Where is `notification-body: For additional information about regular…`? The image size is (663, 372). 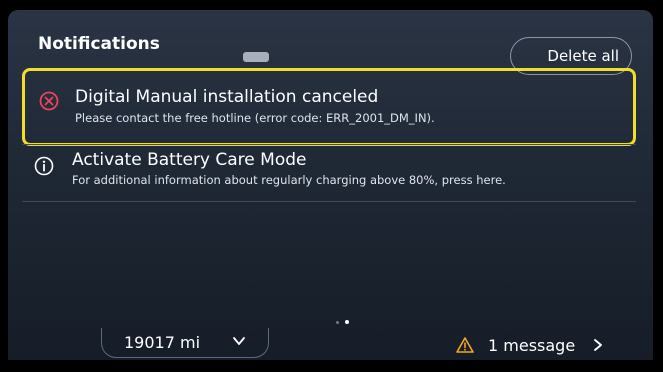
notification-body: For additional information about regular… is located at coordinates (289, 180).